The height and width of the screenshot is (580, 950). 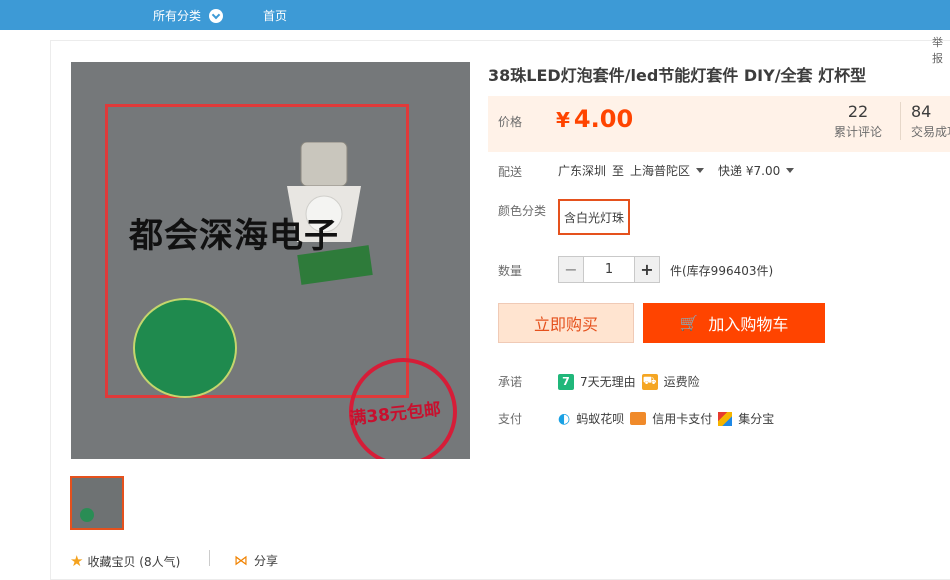 What do you see at coordinates (603, 119) in the screenshot?
I see `price-amount: 4.00` at bounding box center [603, 119].